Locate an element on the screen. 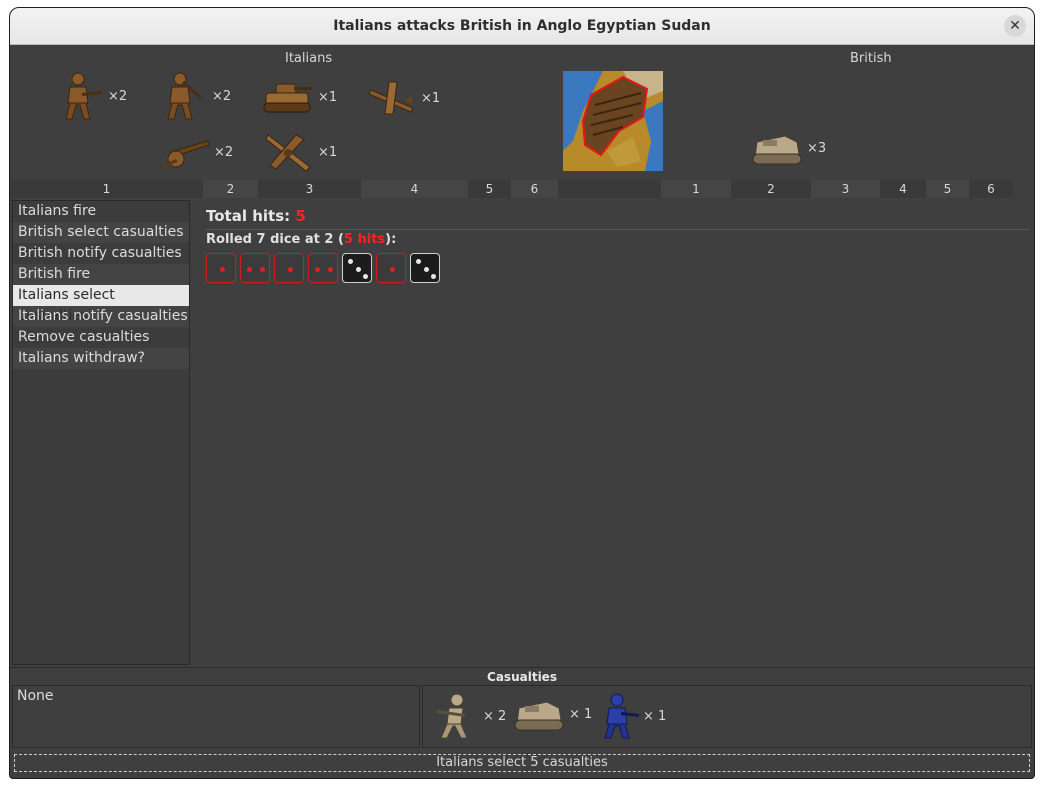 The image size is (1044, 786). italian-unit-fighter: ×1 is located at coordinates (299, 152).